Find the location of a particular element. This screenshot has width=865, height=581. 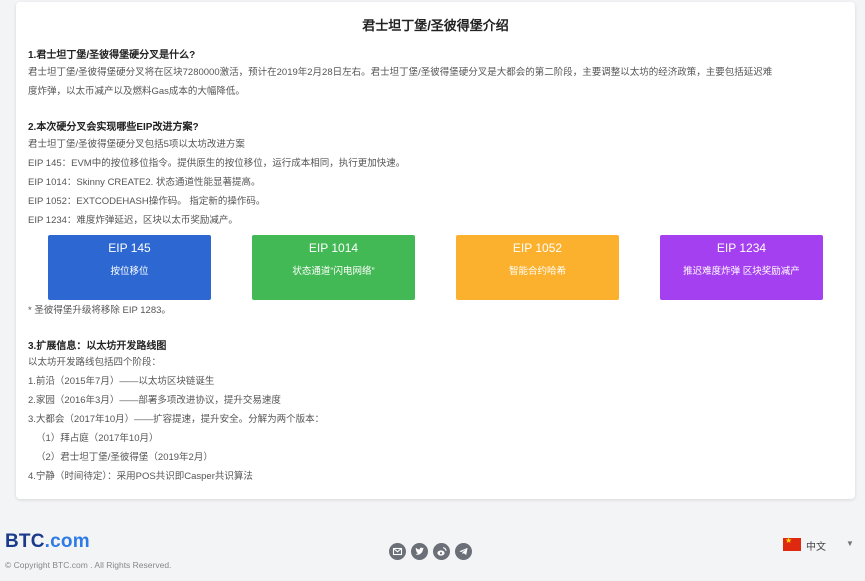

eip-card-desc: 智能合约哈希 is located at coordinates (537, 271).